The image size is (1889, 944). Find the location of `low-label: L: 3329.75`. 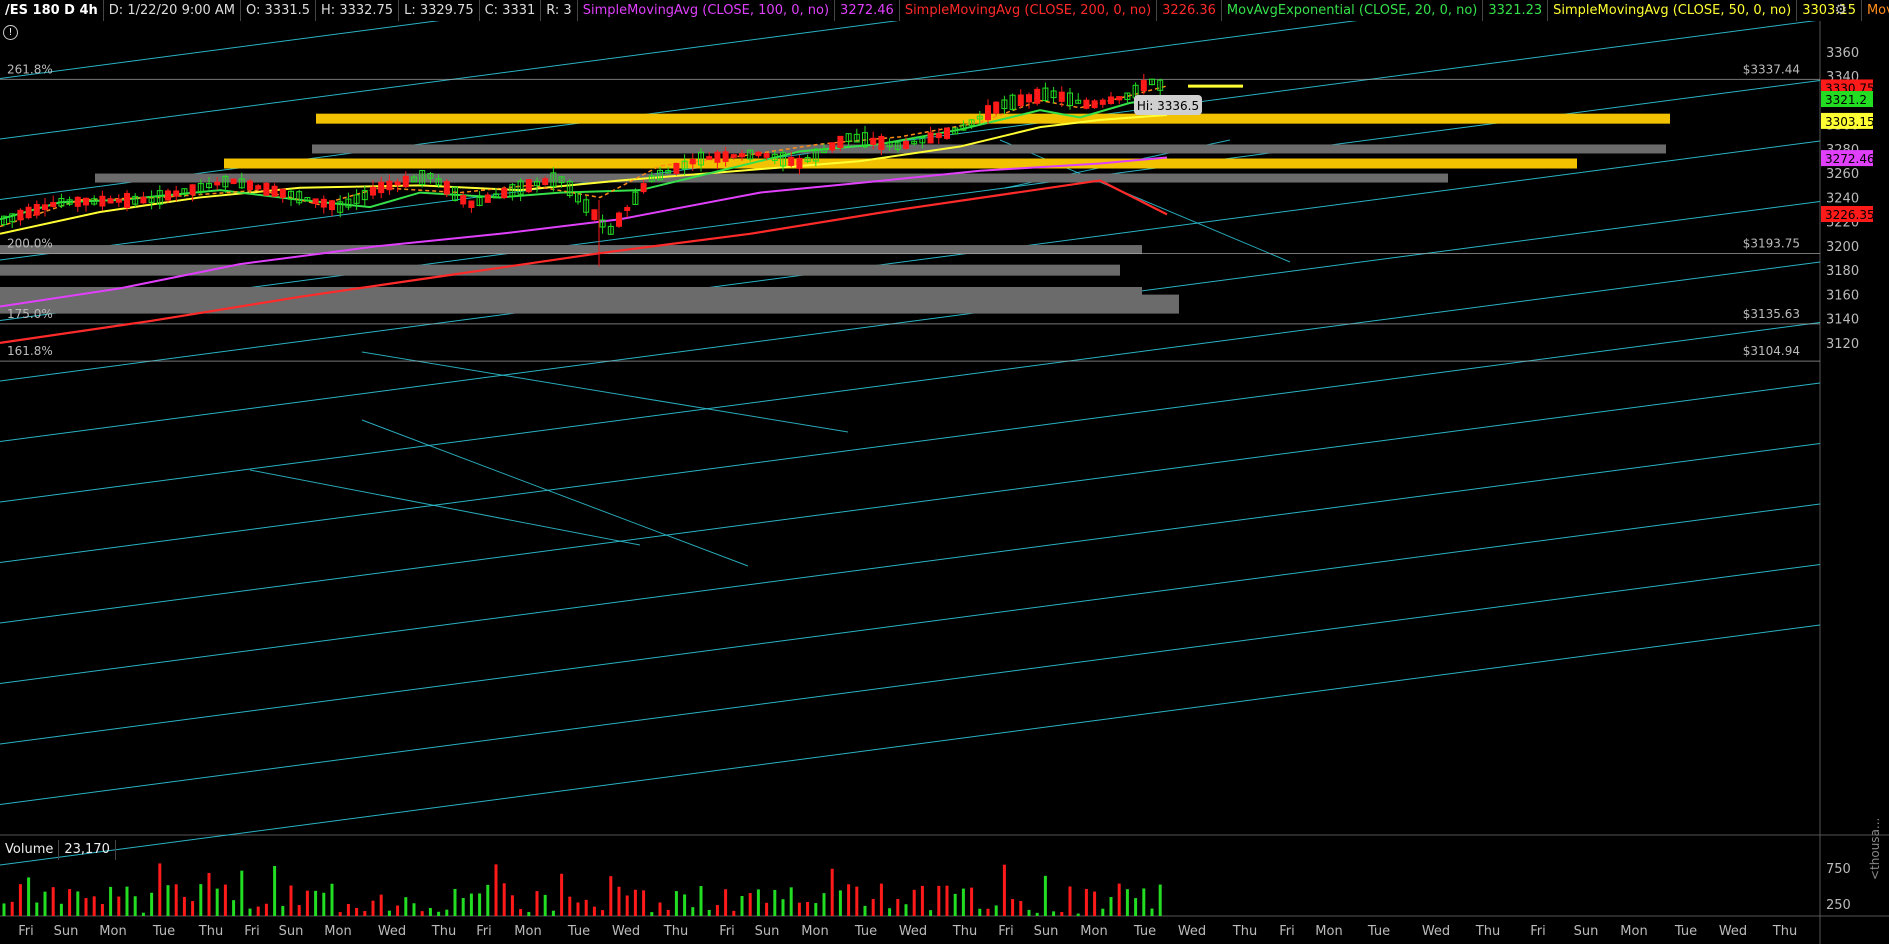

low-label: L: 3329.75 is located at coordinates (439, 10).